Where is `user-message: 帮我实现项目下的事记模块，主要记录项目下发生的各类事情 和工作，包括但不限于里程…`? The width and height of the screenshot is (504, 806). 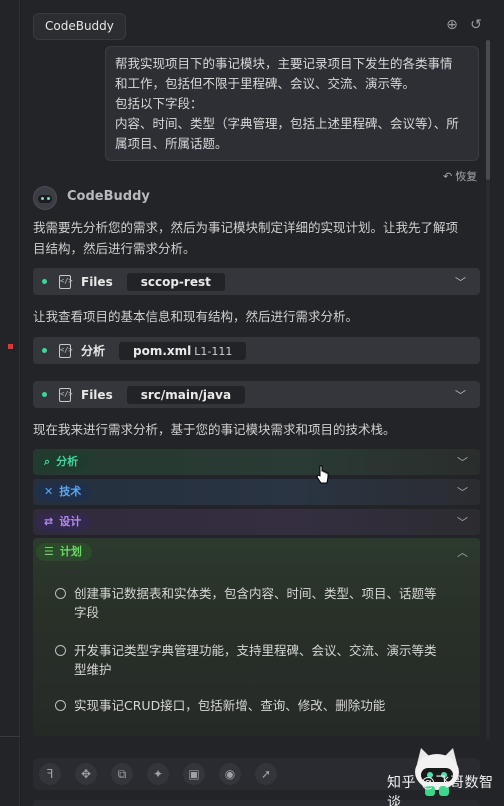
user-message: 帮我实现项目下的事记模块，主要记录项目下发生的各类事情 和工作，包括但不限于里程… is located at coordinates (292, 103).